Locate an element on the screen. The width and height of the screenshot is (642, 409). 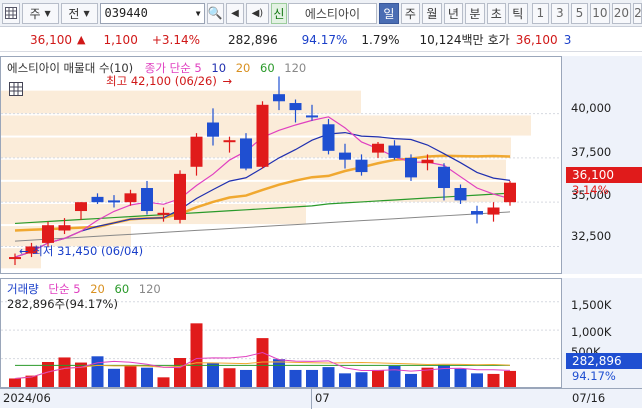
period-week: 주 is located at coordinates (410, 13).